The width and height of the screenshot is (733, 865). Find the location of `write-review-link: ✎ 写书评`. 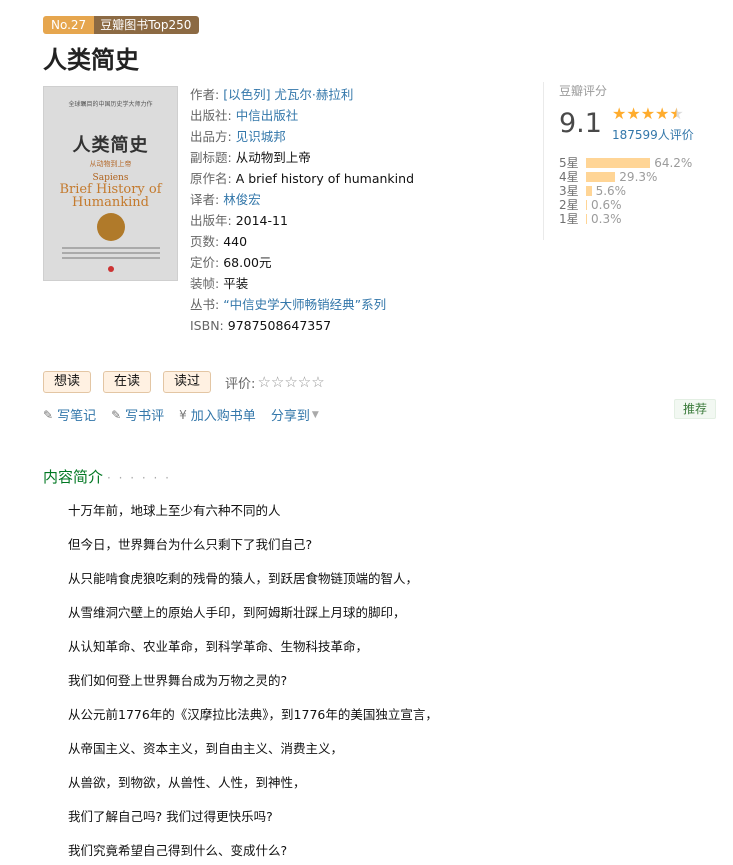

write-review-link: ✎ 写书评 is located at coordinates (137, 415).